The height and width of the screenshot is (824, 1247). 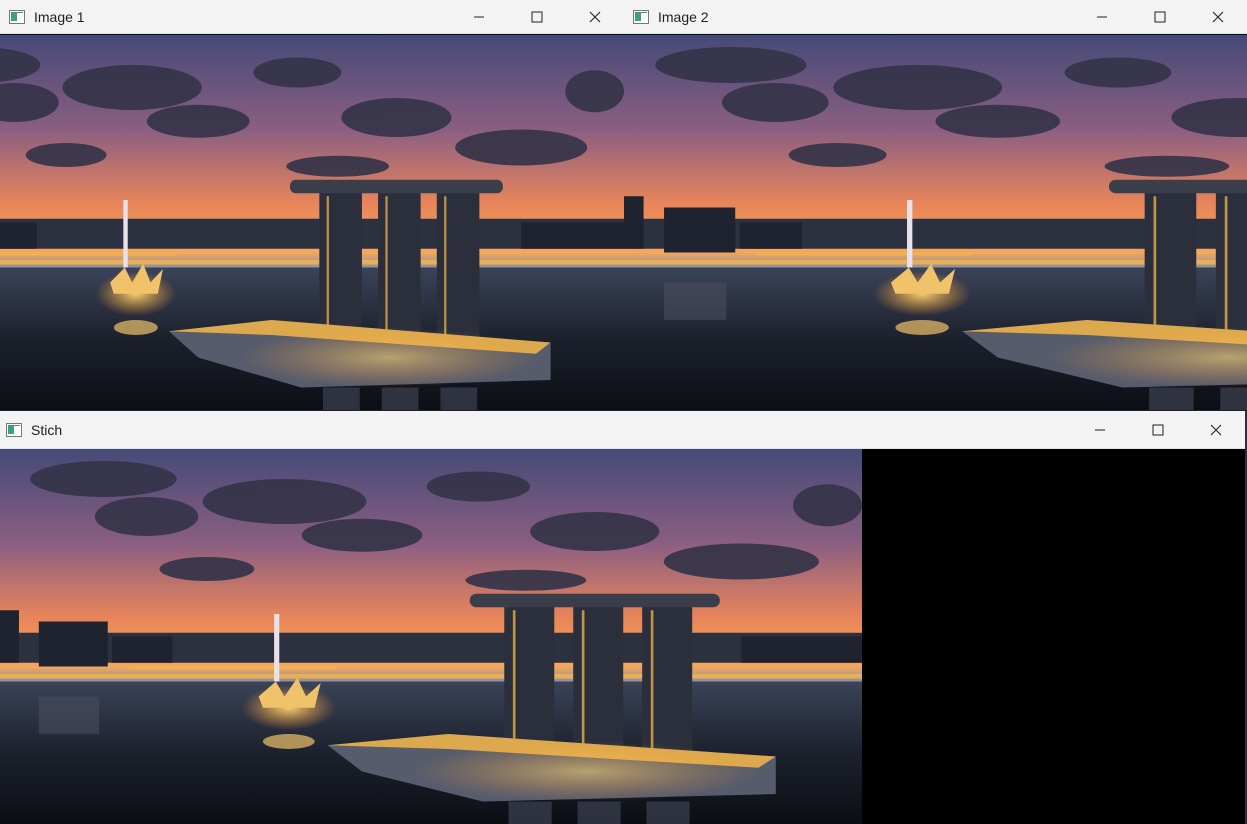 I want to click on window-title: Image 1, so click(x=59, y=16).